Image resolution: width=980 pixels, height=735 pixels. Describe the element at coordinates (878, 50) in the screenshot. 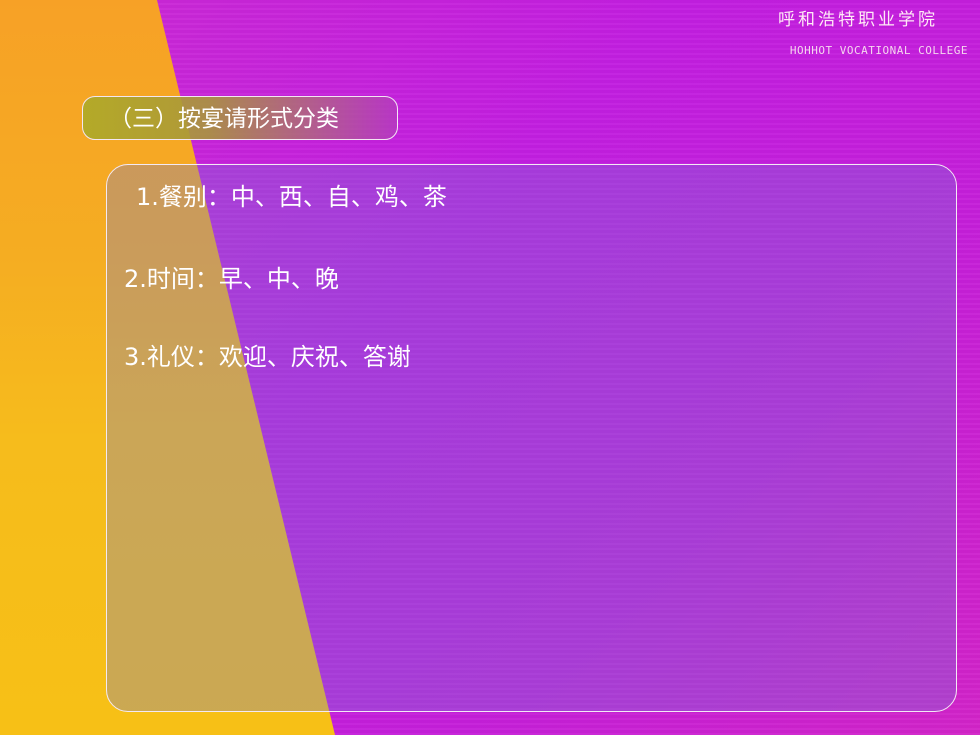

I see `institution-name-en: HOHHOT VOCATIONAL COLLEGE` at that location.